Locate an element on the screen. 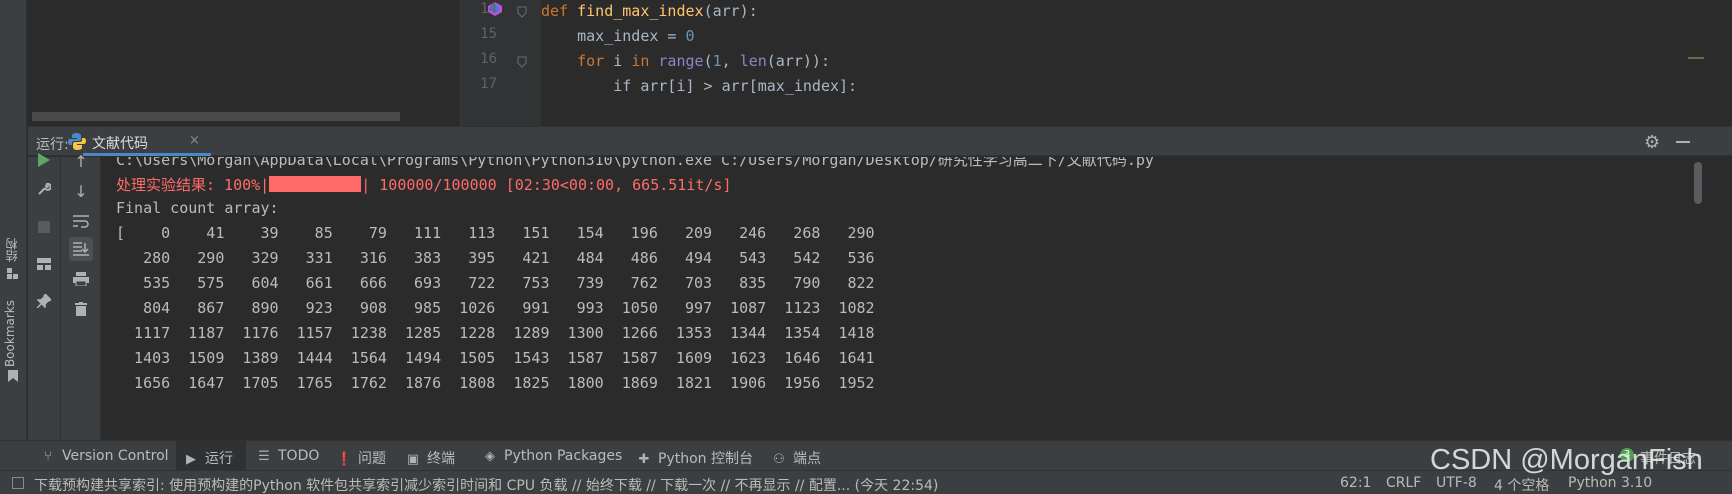 The image size is (1732, 494). tab-run: ▶ 运行 is located at coordinates (208, 458).